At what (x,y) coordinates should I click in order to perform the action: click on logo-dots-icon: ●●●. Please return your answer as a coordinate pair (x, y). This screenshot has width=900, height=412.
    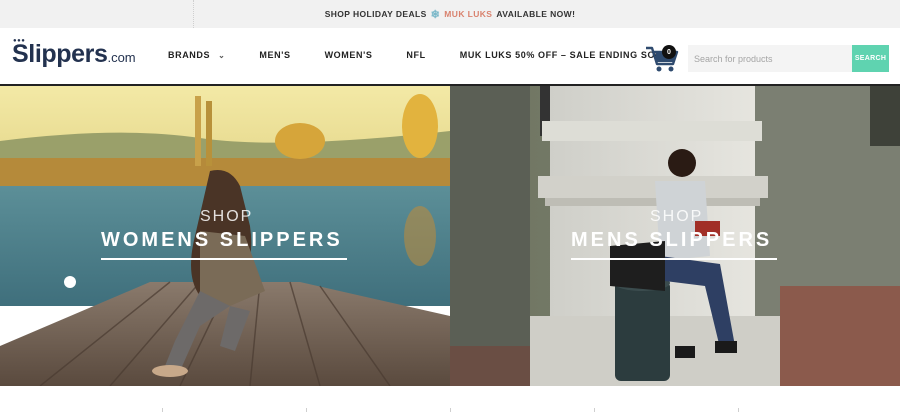
    Looking at the image, I should click on (19, 41).